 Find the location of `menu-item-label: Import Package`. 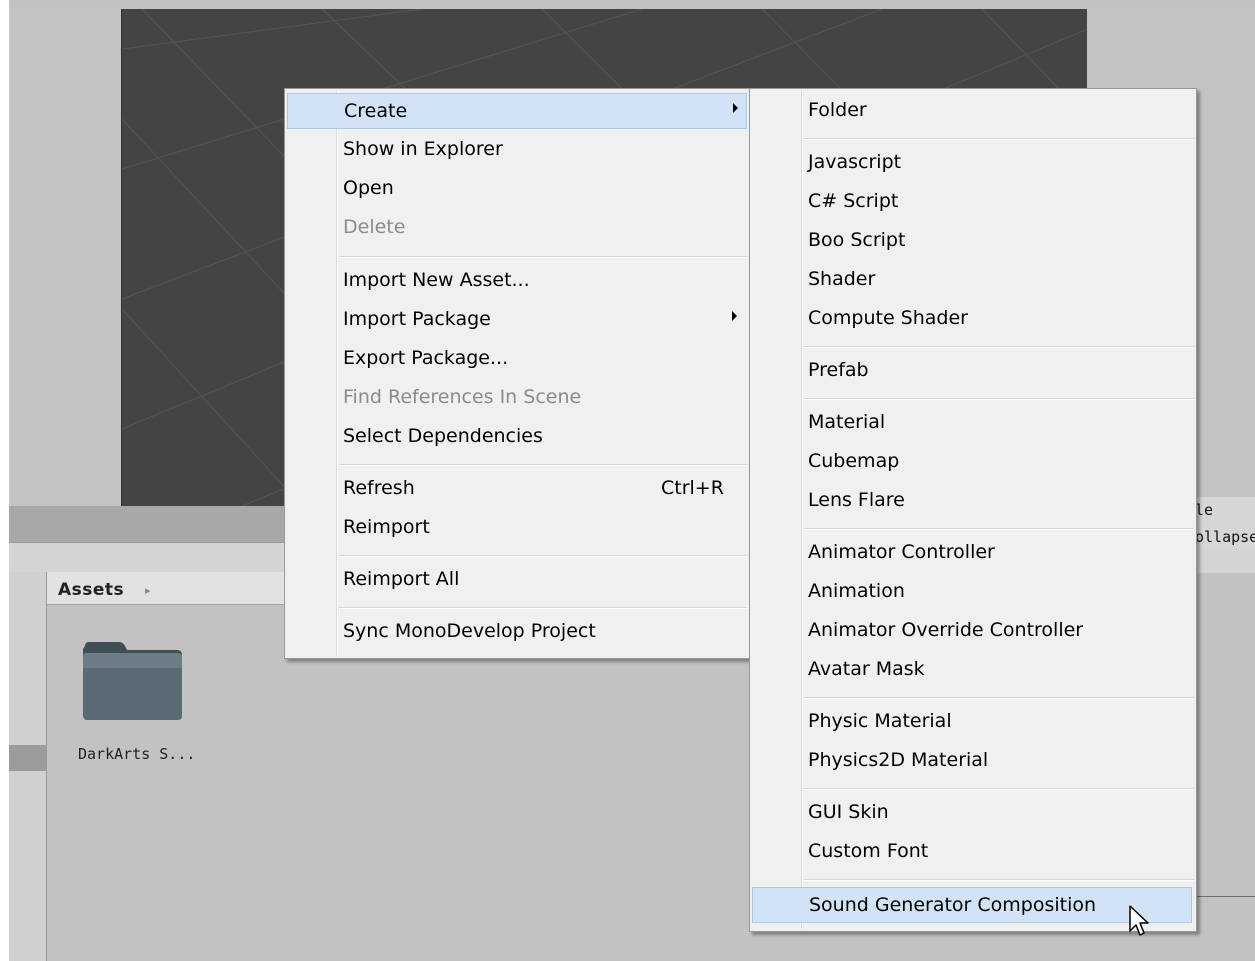

menu-item-label: Import Package is located at coordinates (417, 319).